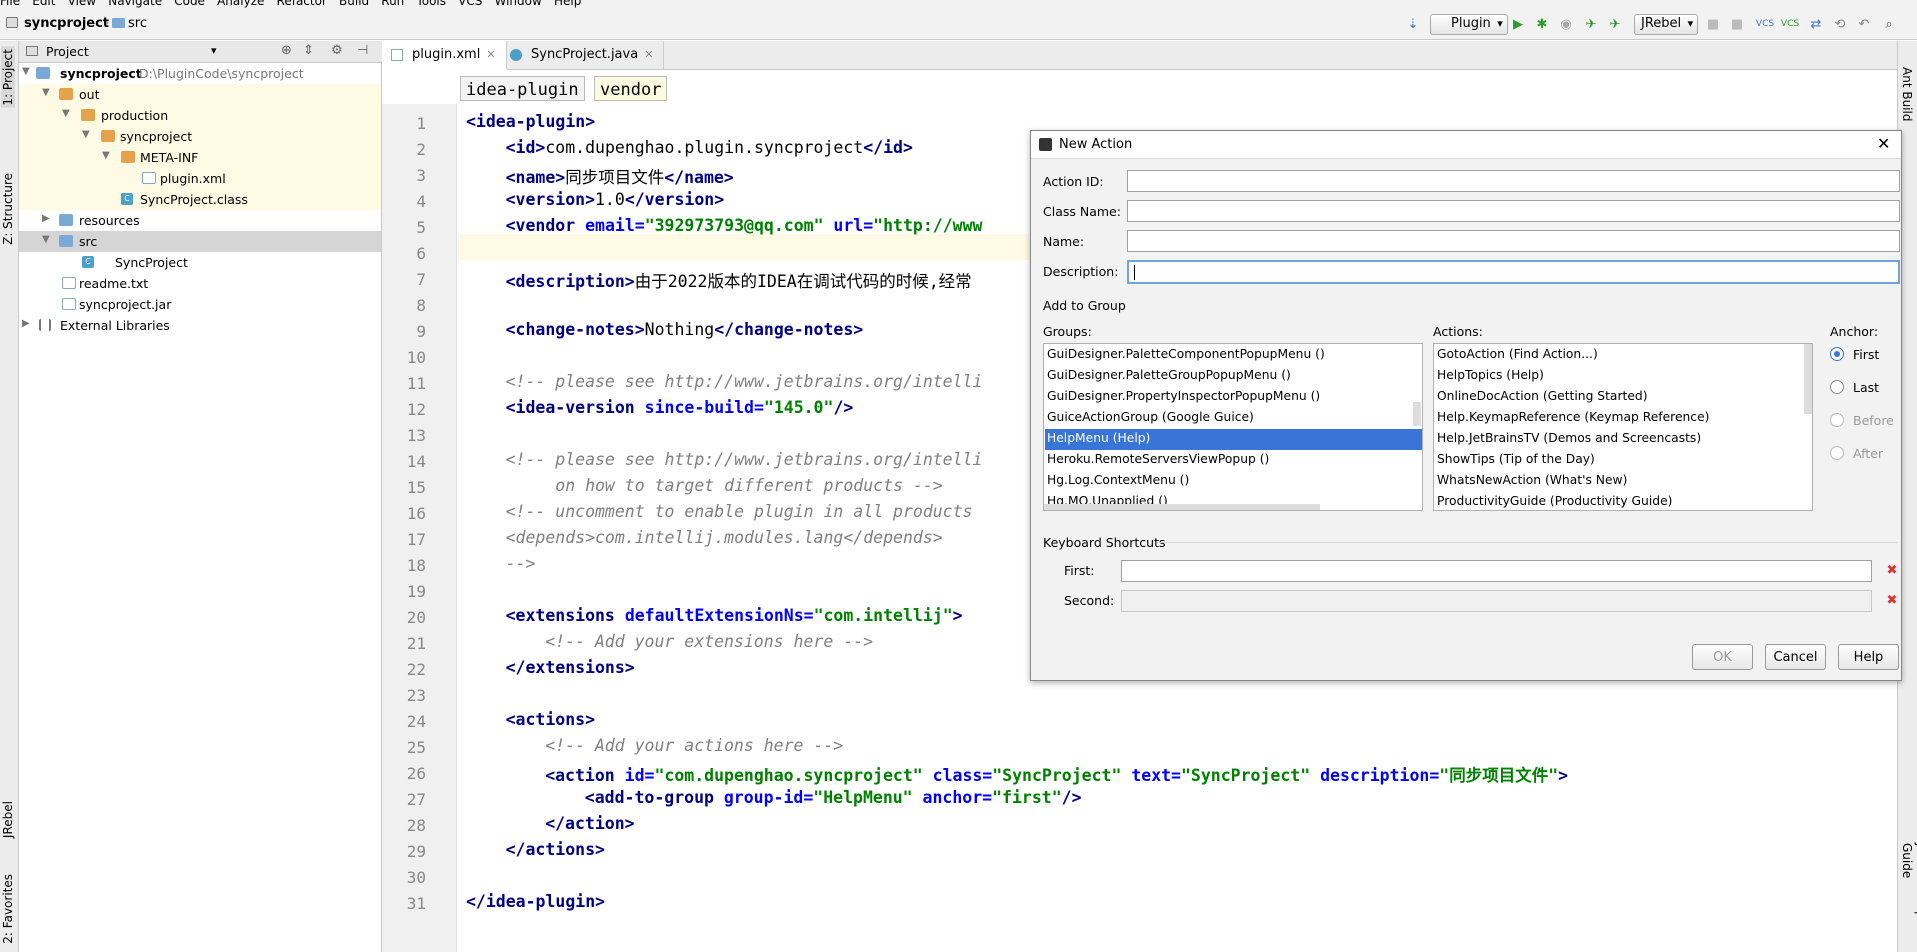 The width and height of the screenshot is (1917, 952). Describe the element at coordinates (308, 50) in the screenshot. I see `collapse-icon: ⇕` at that location.